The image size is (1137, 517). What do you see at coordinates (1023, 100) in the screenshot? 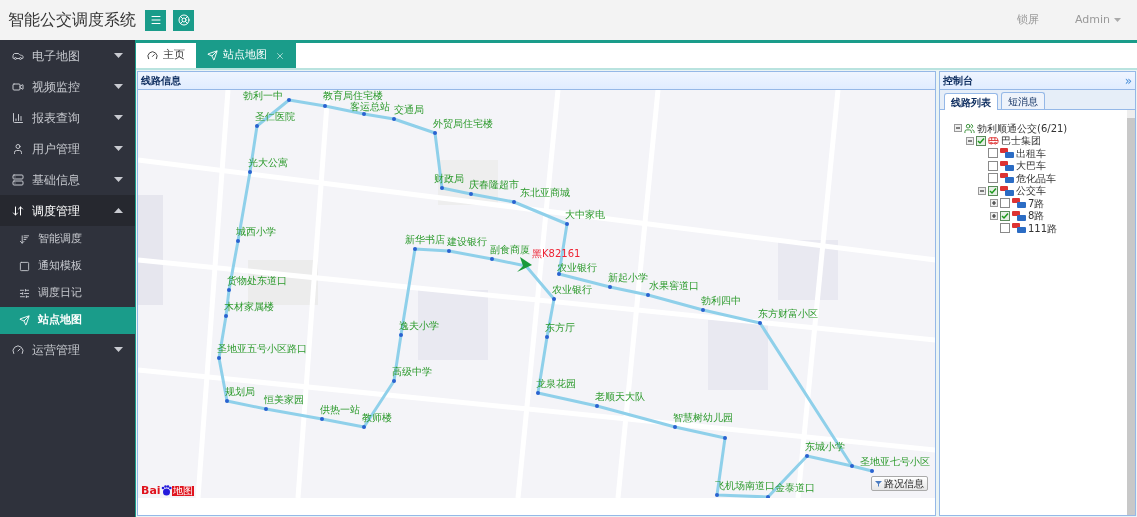
I see `panel-tab: 短消息` at bounding box center [1023, 100].